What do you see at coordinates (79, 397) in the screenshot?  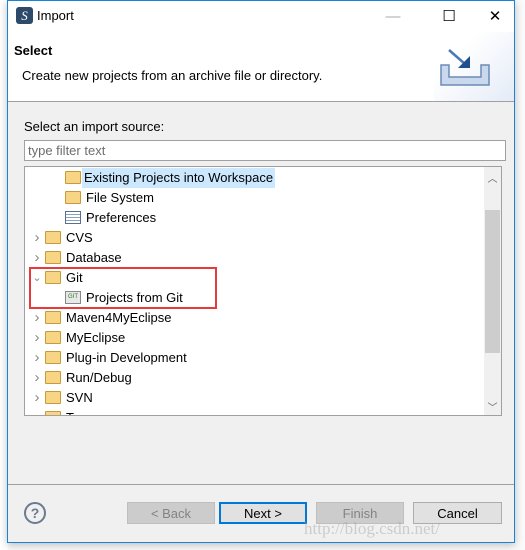 I see `tree-item-label: SVN` at bounding box center [79, 397].